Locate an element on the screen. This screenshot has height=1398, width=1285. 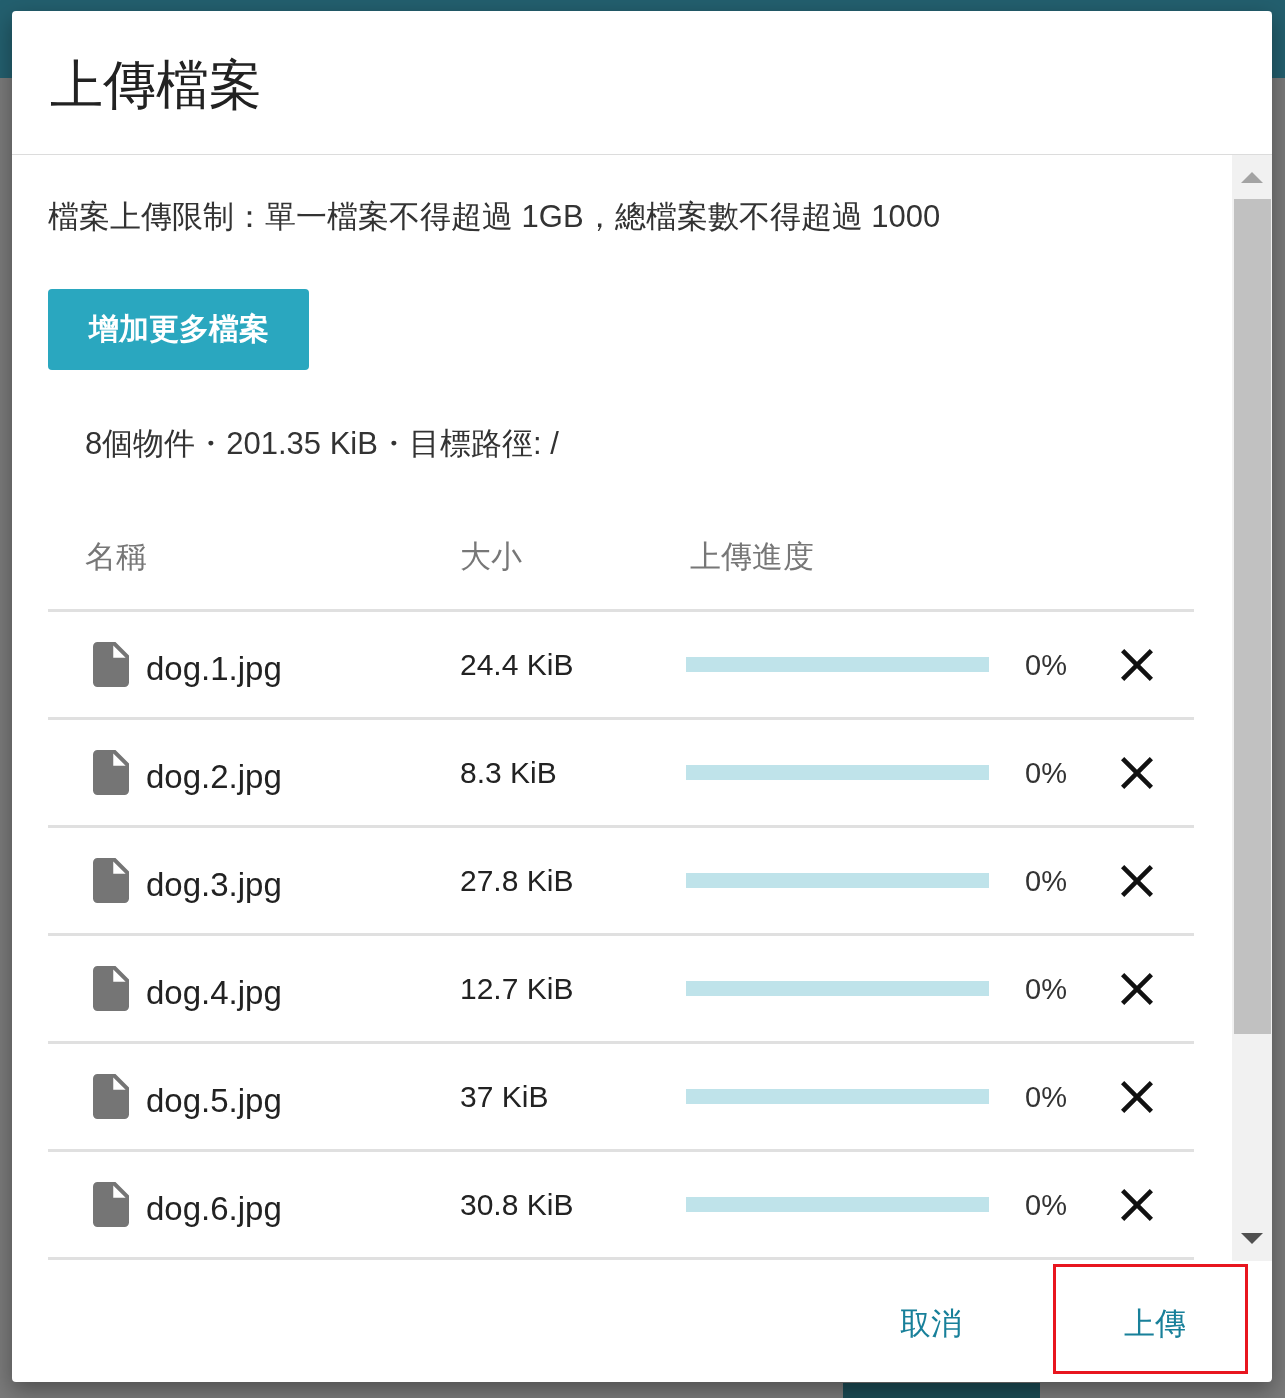
file-size: 24.4 KiB is located at coordinates (517, 664).